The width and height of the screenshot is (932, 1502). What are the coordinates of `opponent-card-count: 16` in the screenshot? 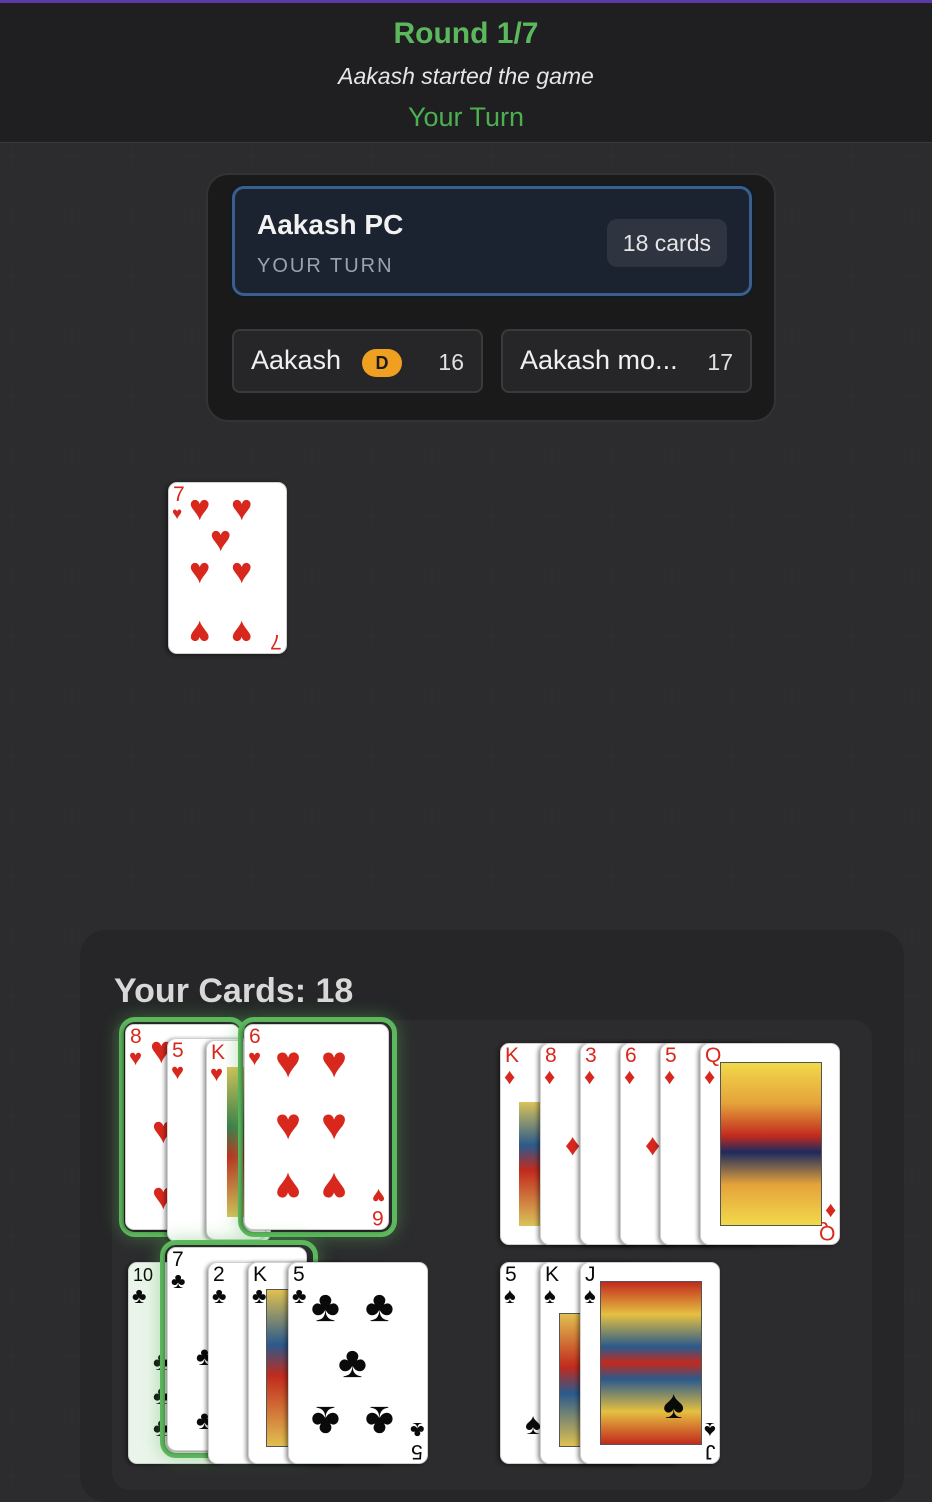 It's located at (451, 362).